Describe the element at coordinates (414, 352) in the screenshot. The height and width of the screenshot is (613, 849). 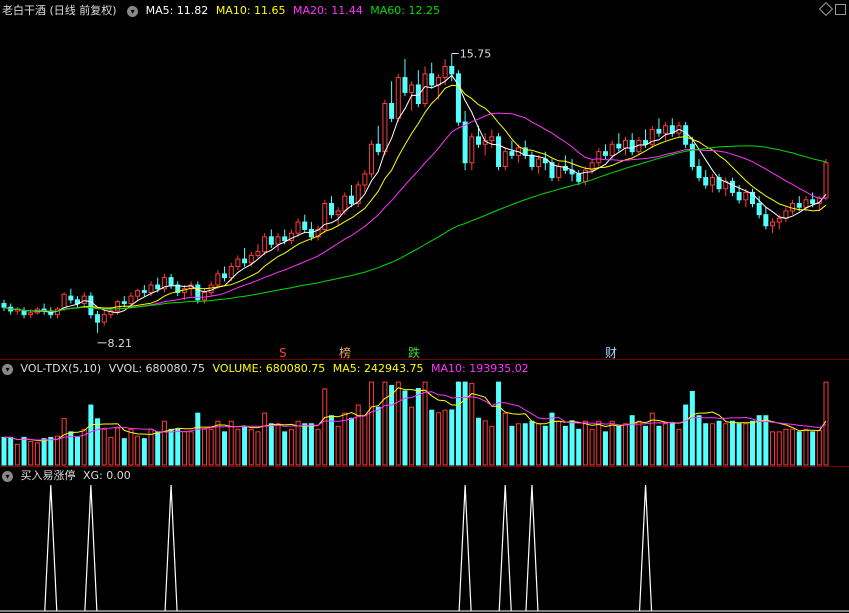
I see `marker-die: 跌` at that location.